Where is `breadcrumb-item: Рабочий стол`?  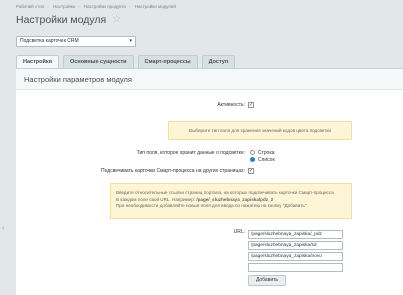 breadcrumb-item: Рабочий стол is located at coordinates (30, 6).